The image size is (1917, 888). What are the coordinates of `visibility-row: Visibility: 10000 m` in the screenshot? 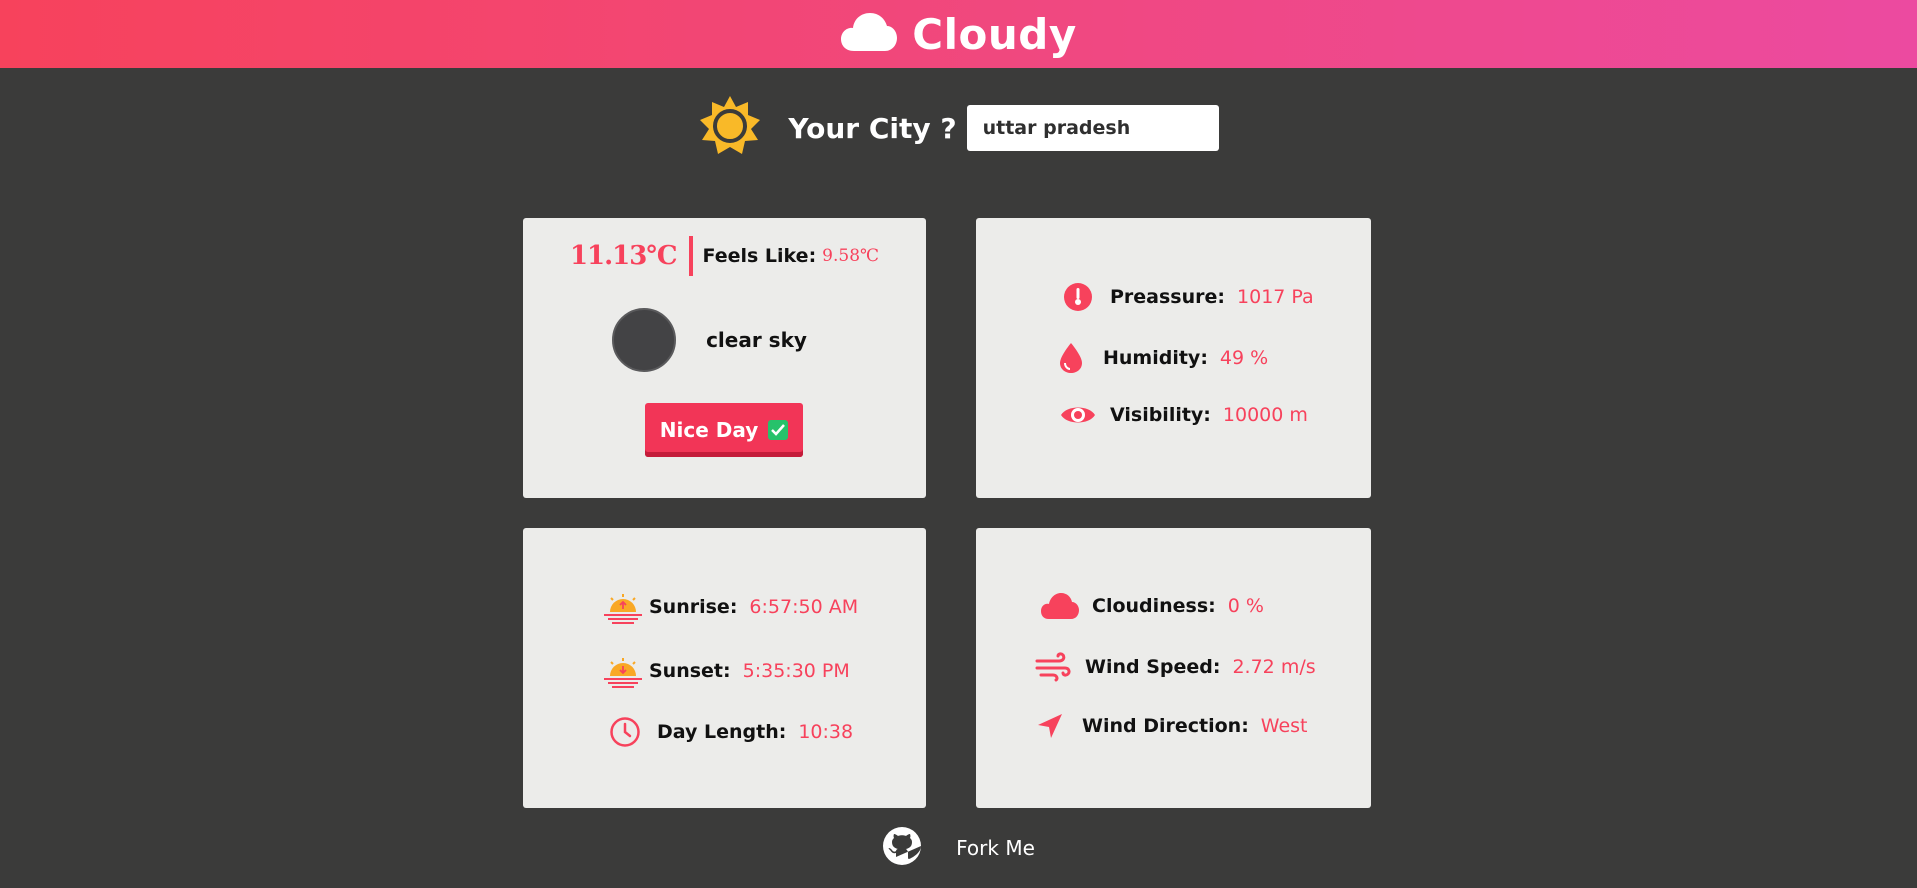 It's located at (1182, 415).